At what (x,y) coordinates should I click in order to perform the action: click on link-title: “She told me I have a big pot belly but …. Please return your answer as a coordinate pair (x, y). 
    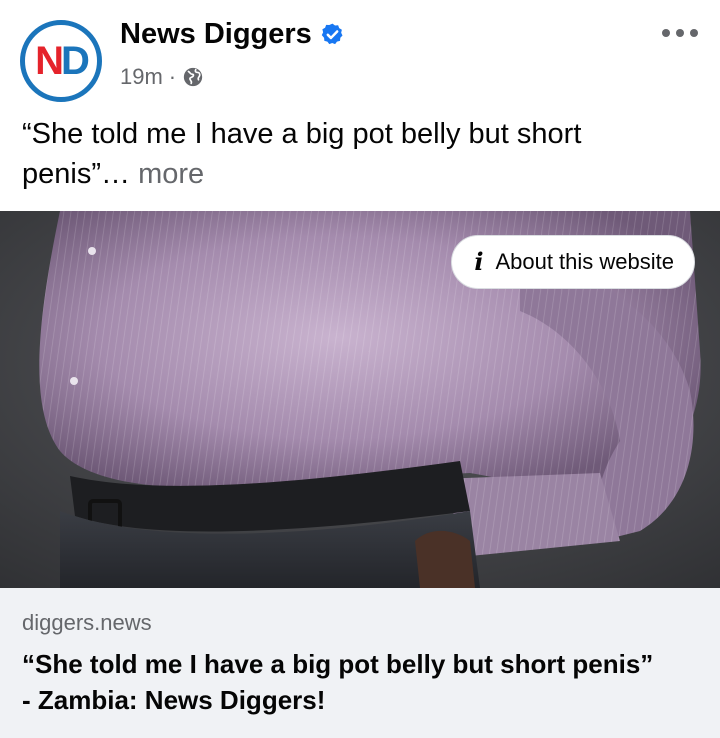
    Looking at the image, I should click on (362, 682).